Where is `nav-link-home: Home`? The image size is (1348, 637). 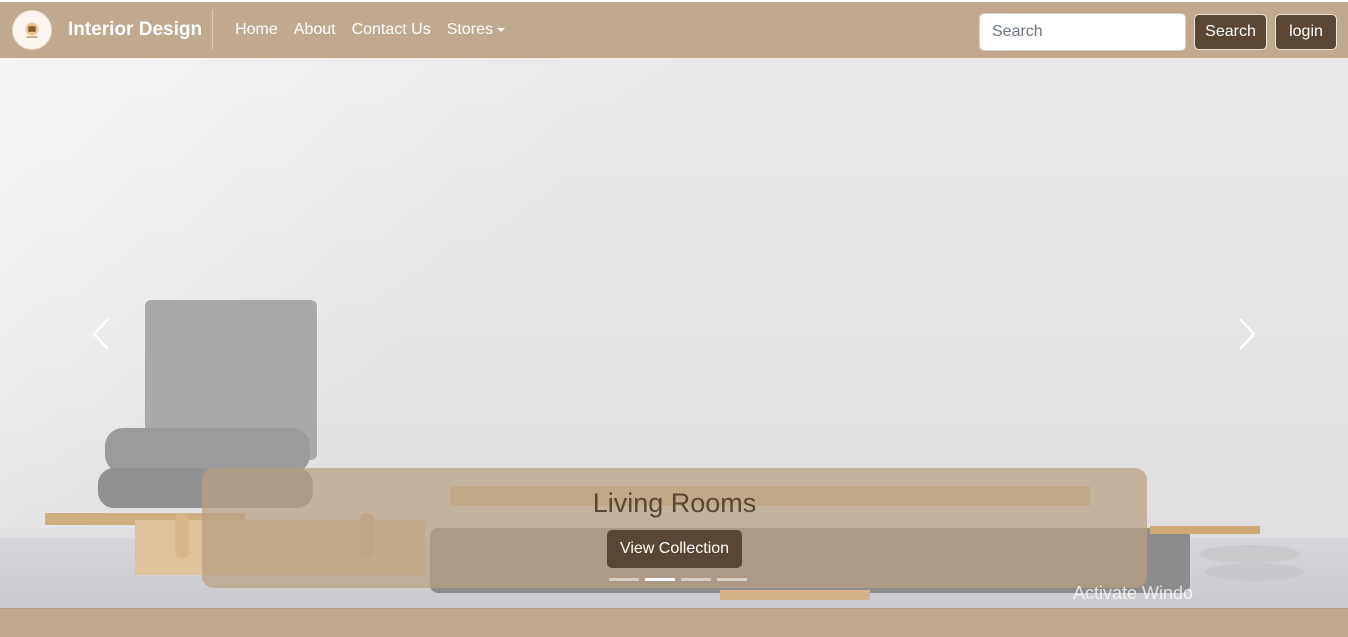
nav-link-home: Home is located at coordinates (256, 30).